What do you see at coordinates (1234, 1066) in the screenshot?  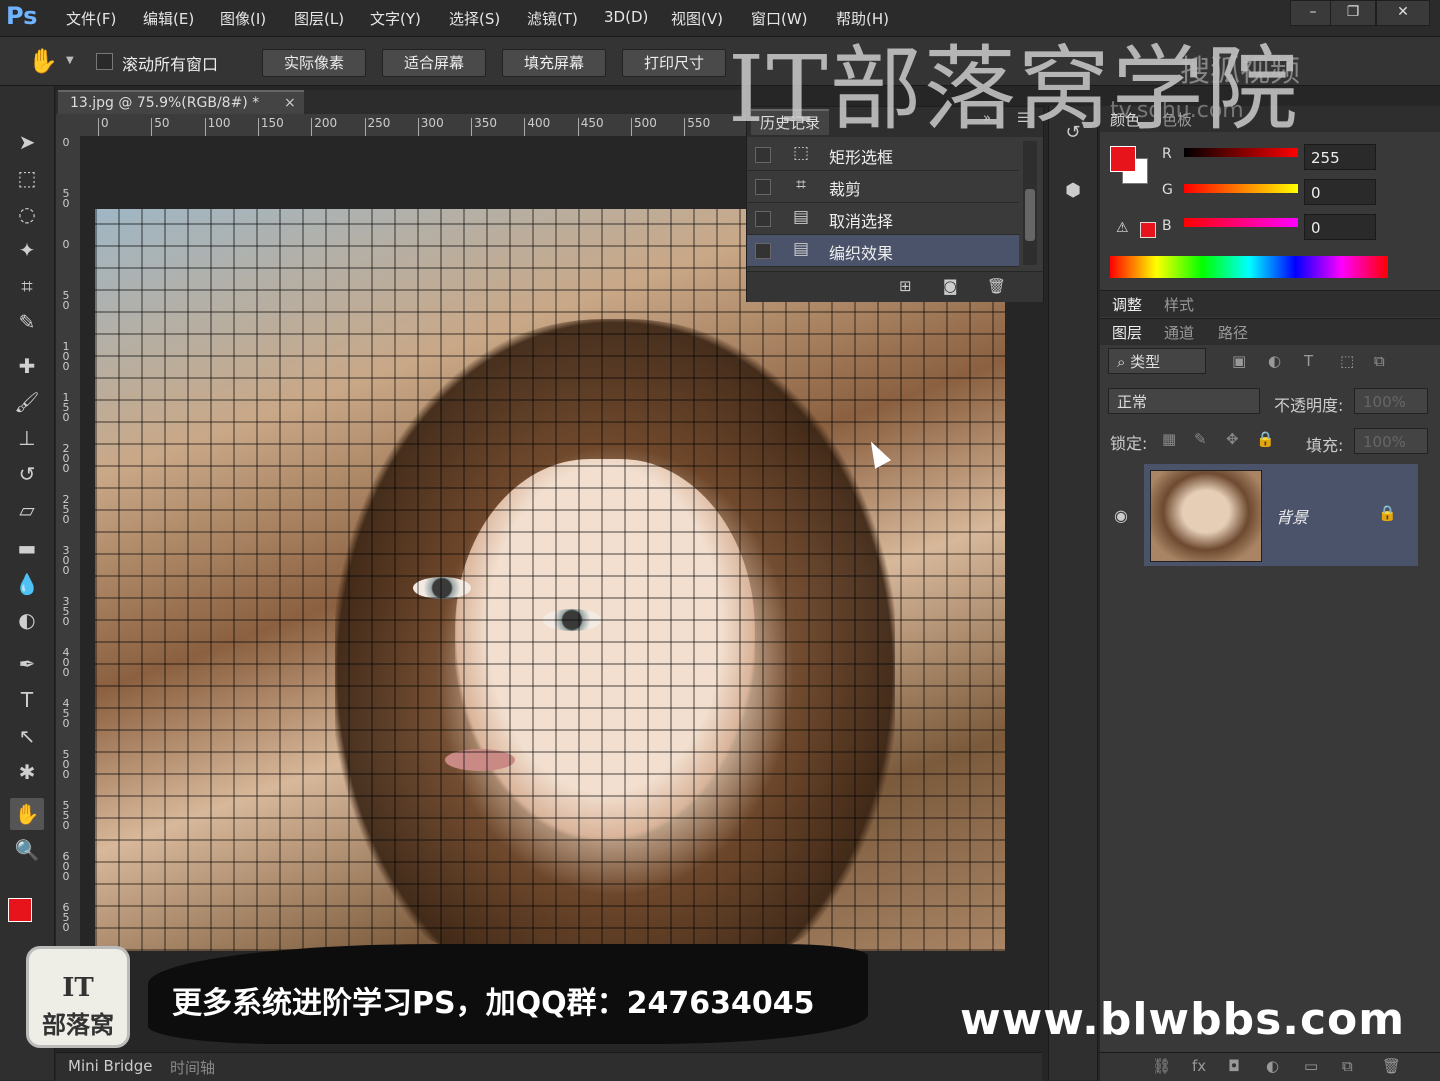 I see `add-mask-icon: ◘` at bounding box center [1234, 1066].